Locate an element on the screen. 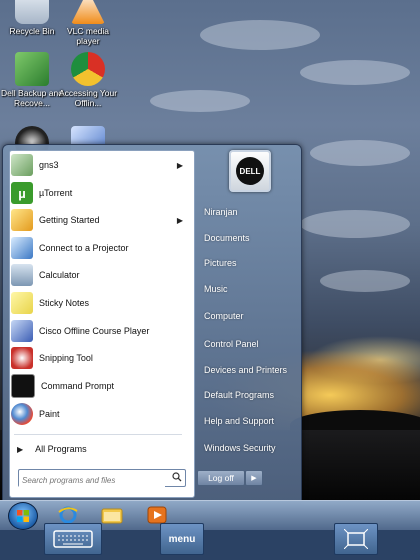 This screenshot has width=420, height=560. vlc-icon is located at coordinates (88, 12).